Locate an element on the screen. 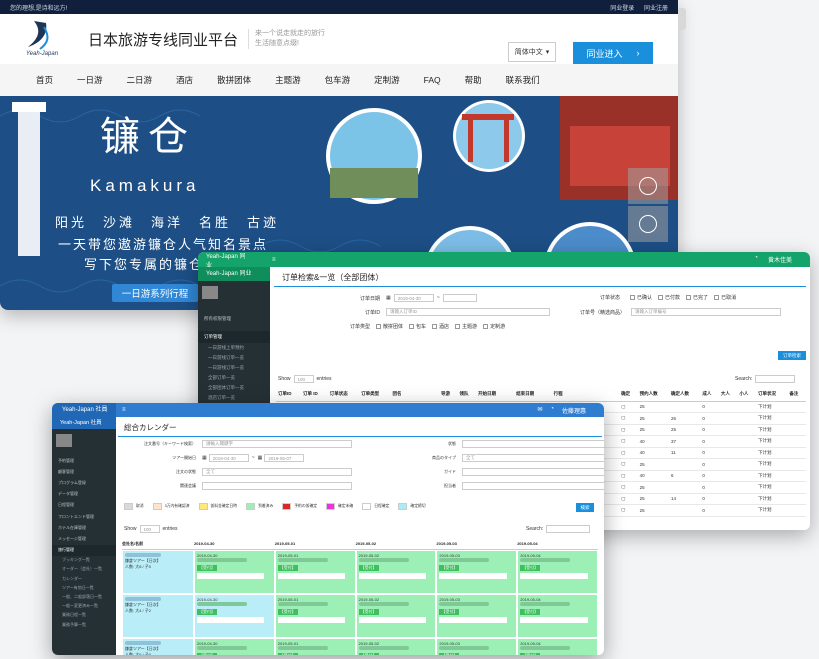  nav-theme-tour: 主题游 is located at coordinates (288, 80).